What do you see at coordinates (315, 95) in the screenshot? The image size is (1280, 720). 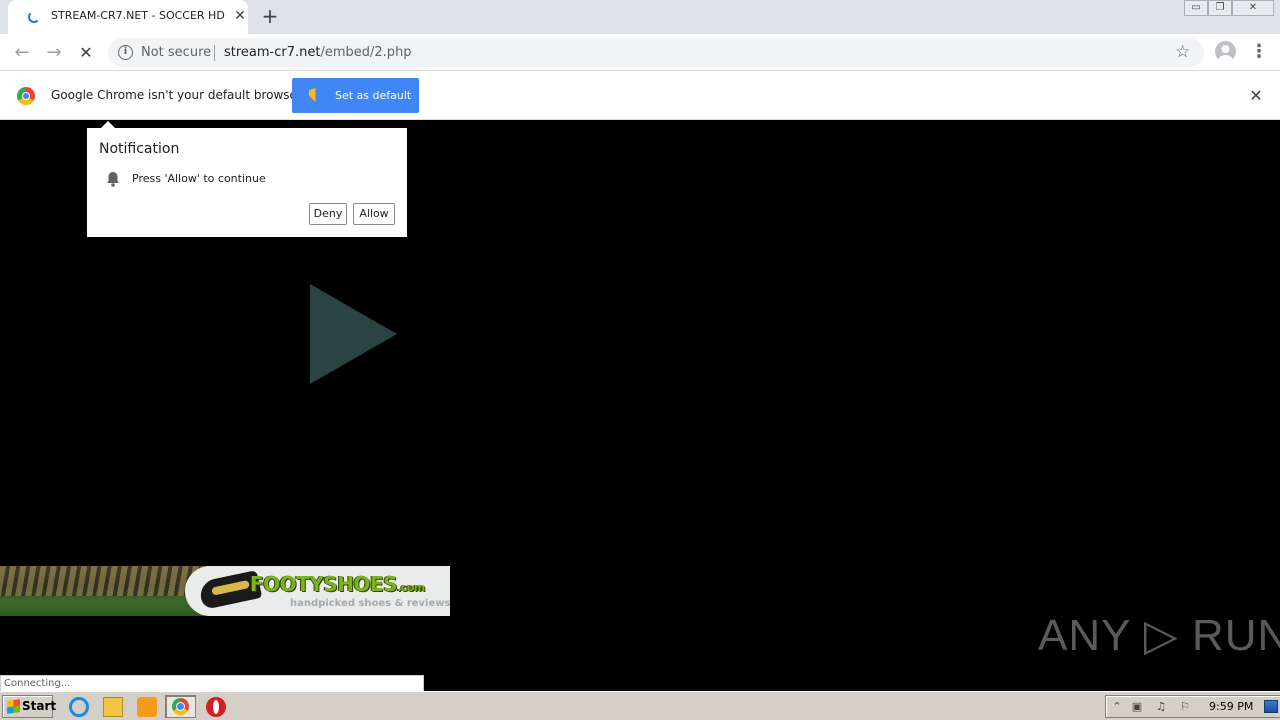 I see `uac-shield-icon` at bounding box center [315, 95].